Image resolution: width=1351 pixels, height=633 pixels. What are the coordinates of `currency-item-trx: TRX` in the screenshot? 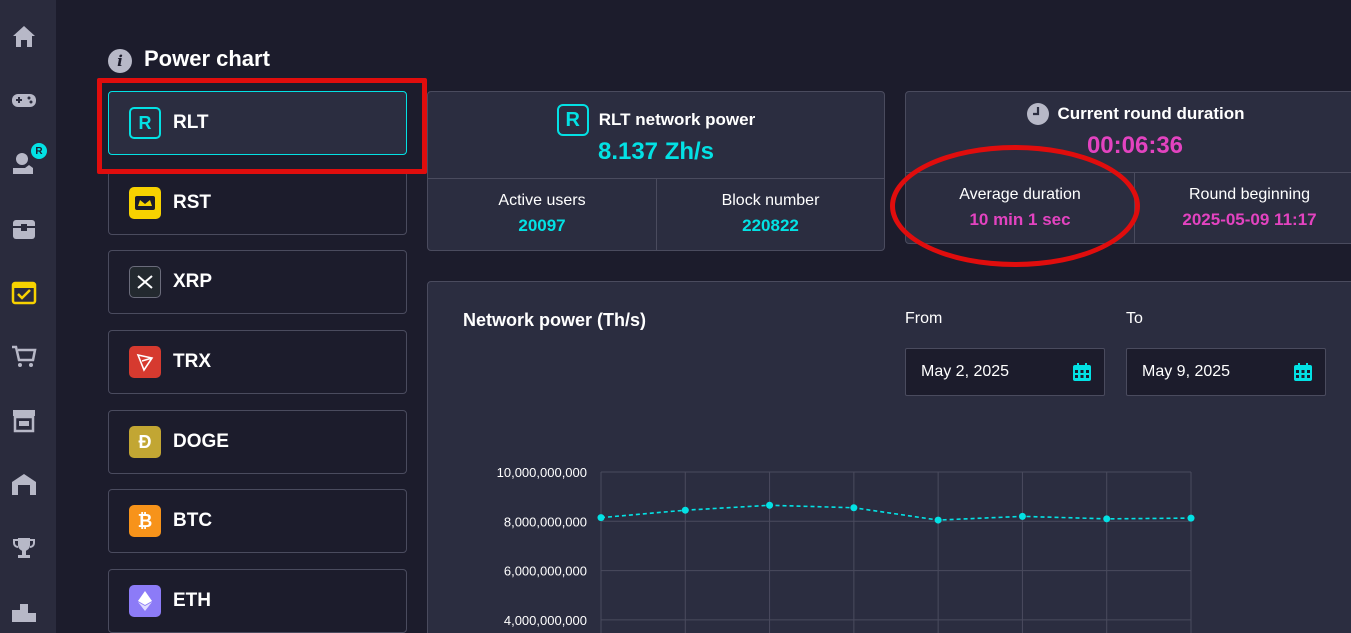 It's located at (257, 362).